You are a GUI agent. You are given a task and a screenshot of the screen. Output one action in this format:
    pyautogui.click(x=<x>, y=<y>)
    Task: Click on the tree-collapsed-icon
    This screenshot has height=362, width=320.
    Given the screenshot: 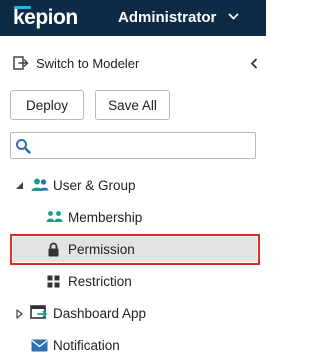 What is the action you would take?
    pyautogui.click(x=19, y=314)
    